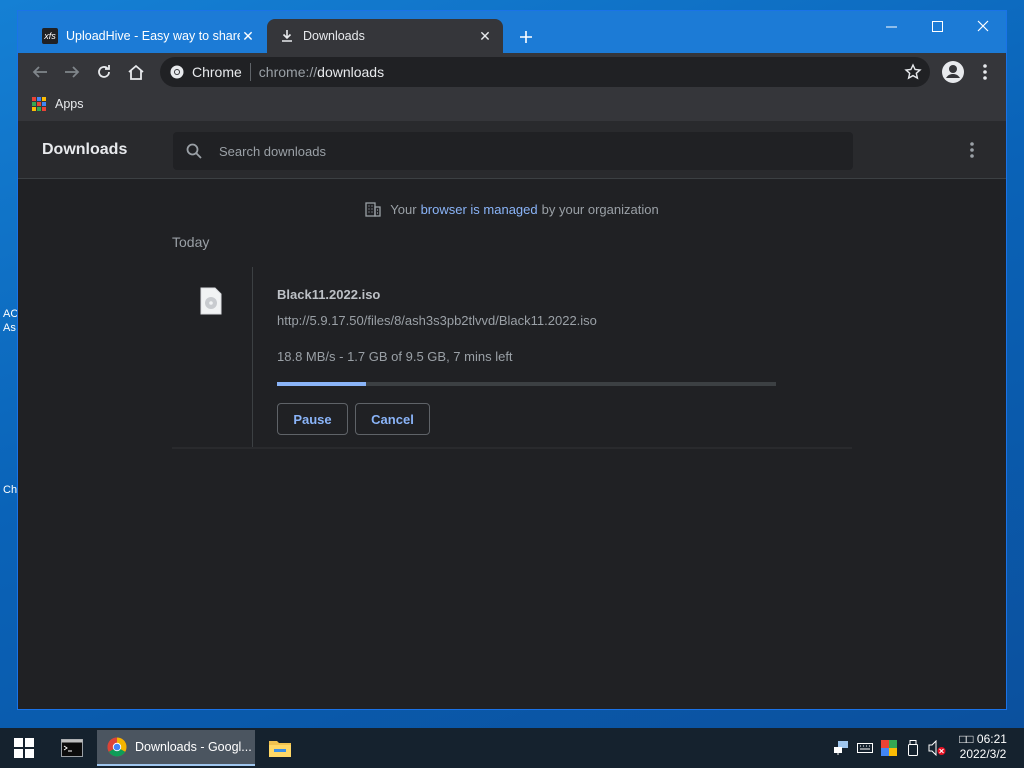  Describe the element at coordinates (403, 209) in the screenshot. I see `managed-prefix: Your` at that location.